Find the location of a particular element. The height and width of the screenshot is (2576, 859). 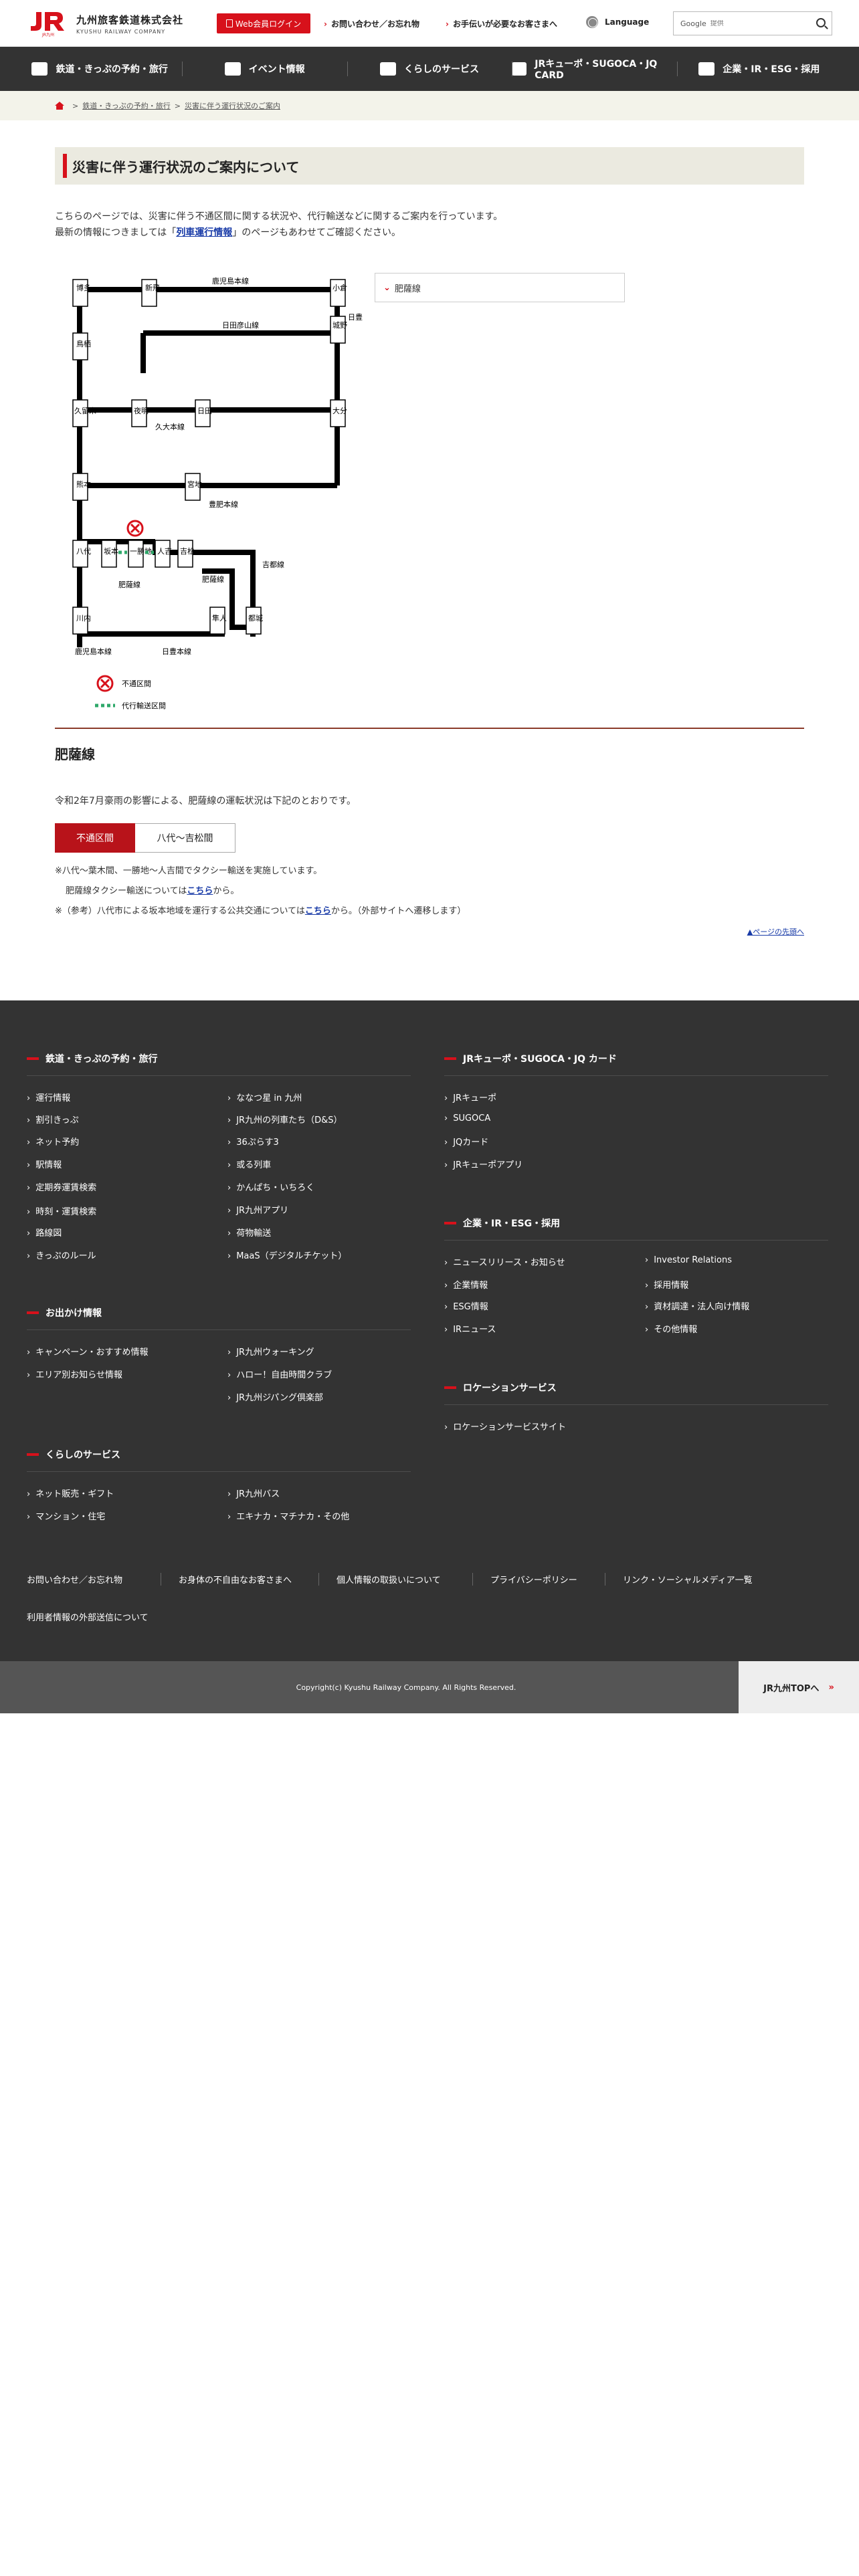

footer-link: JR九州アプリ is located at coordinates (258, 1210).